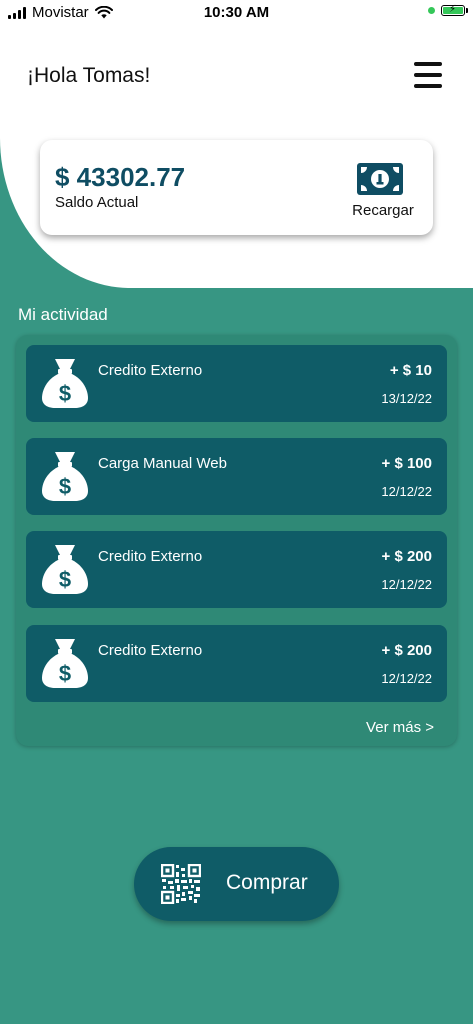  What do you see at coordinates (89, 75) in the screenshot?
I see `greeting-title: ¡Hola Tomas!` at bounding box center [89, 75].